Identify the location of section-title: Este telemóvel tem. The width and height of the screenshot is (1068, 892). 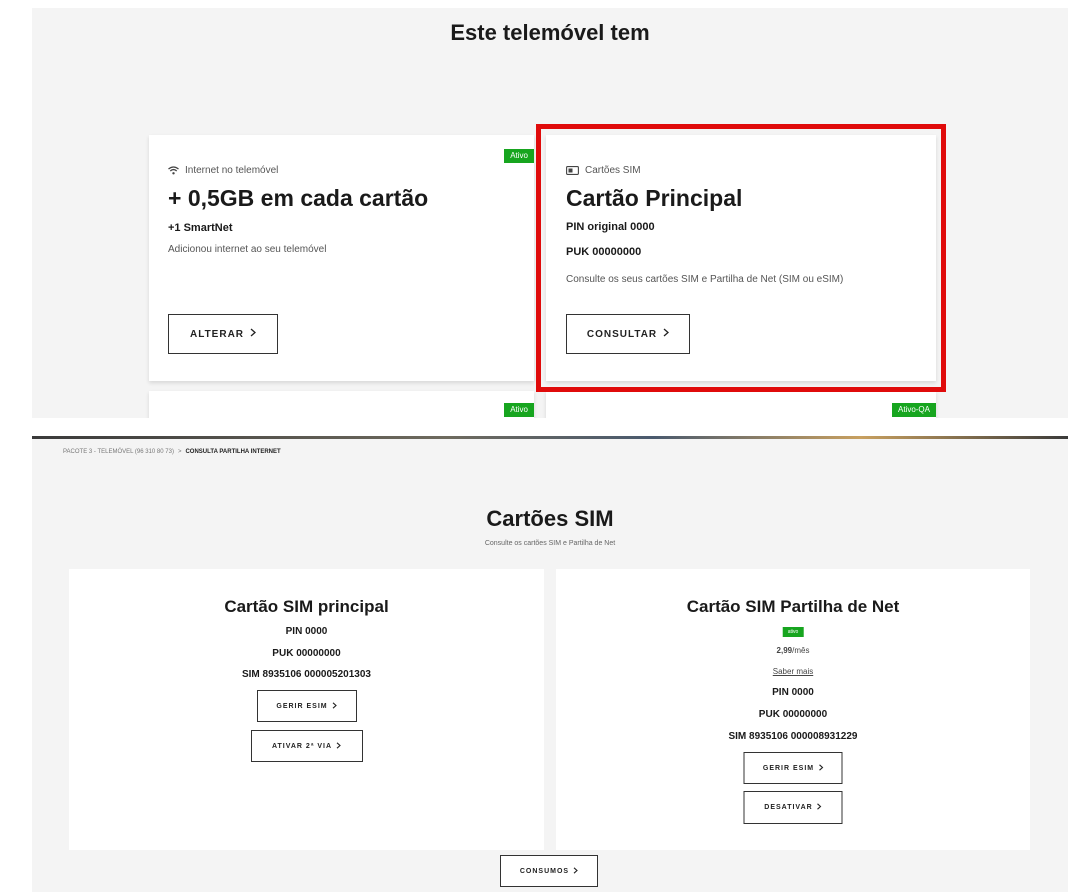
(550, 32).